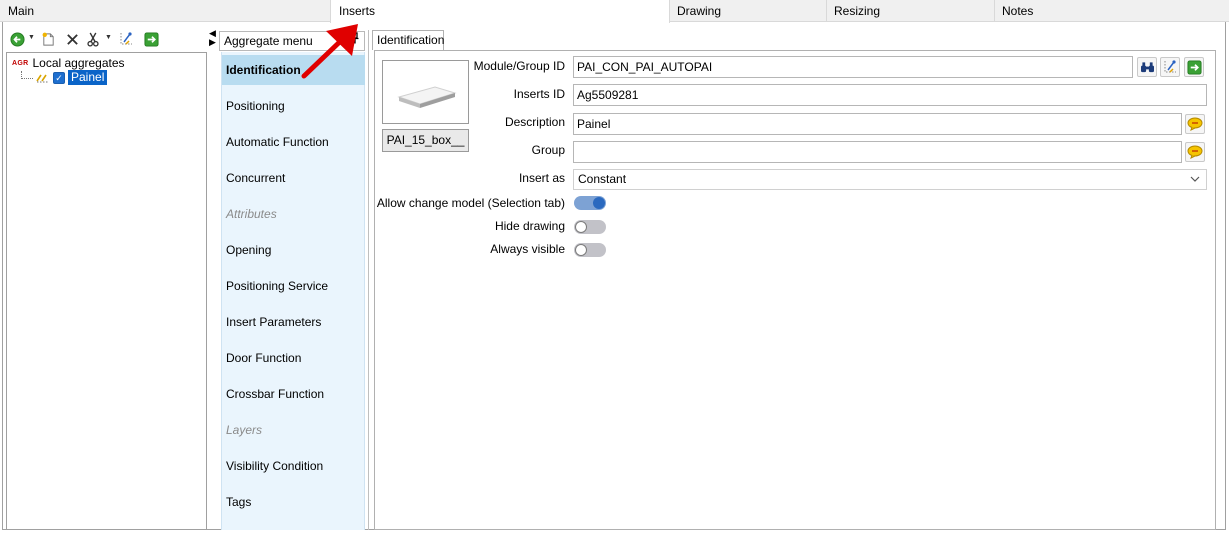 The image size is (1229, 534). What do you see at coordinates (88, 77) in the screenshot?
I see `tree-node-label: Painel` at bounding box center [88, 77].